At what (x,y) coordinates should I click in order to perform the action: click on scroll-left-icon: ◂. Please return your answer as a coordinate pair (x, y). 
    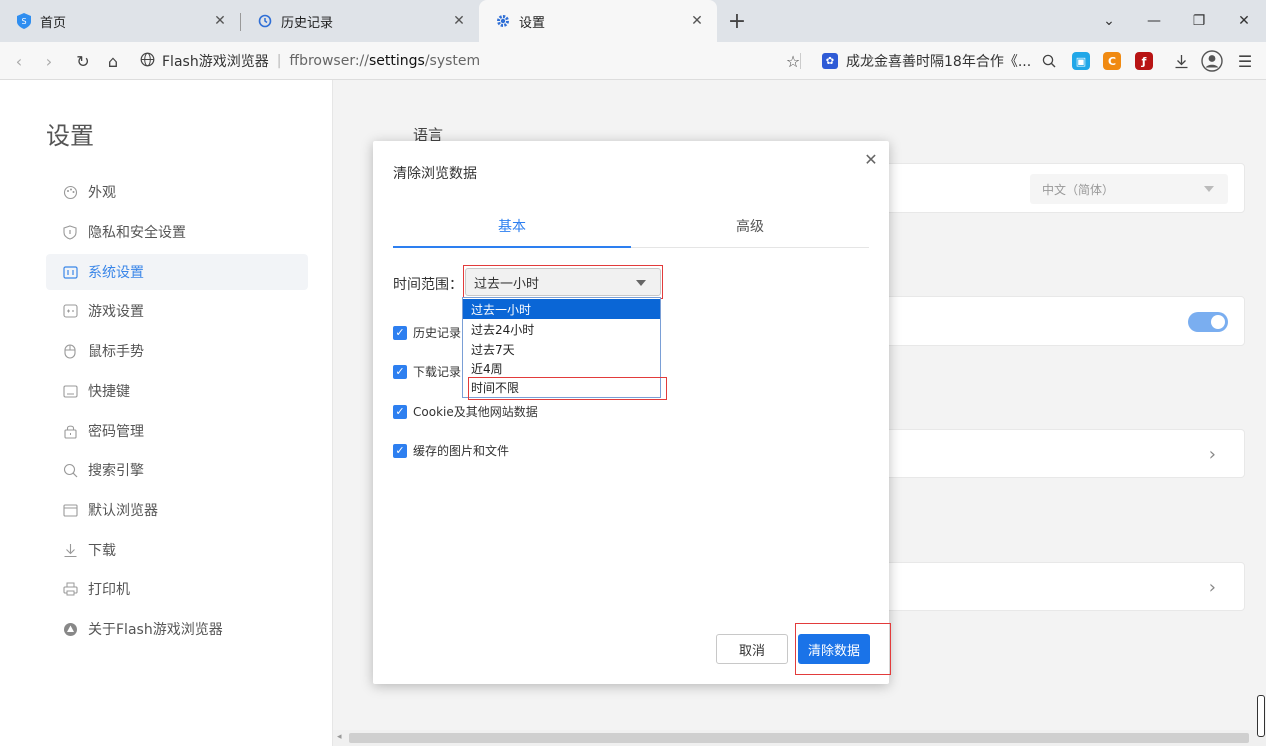
    Looking at the image, I should click on (339, 737).